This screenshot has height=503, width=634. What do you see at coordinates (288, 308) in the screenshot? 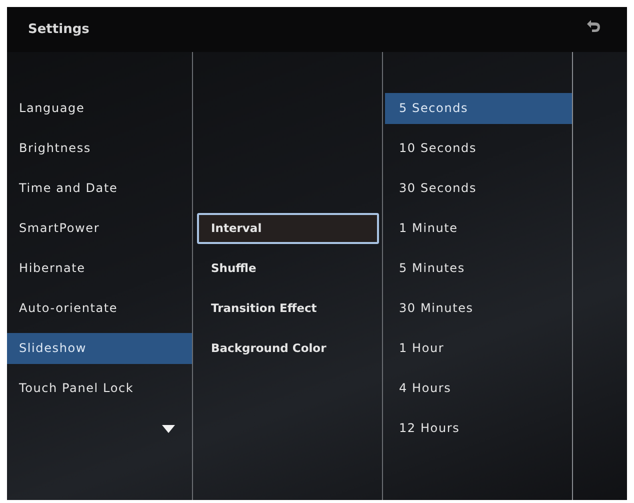
I see `option-item: Transition Effect` at bounding box center [288, 308].